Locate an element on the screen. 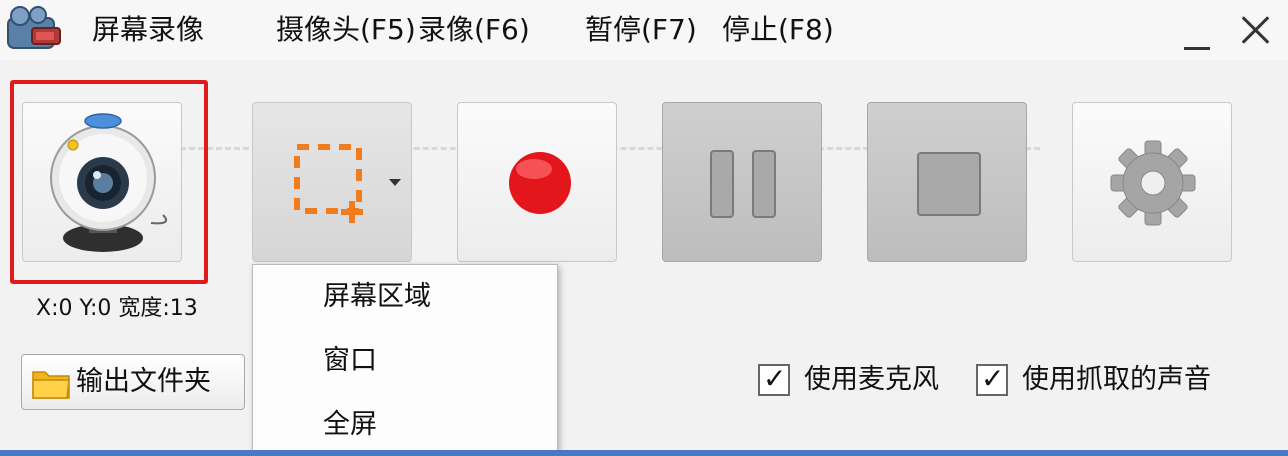 Image resolution: width=1288 pixels, height=456 pixels. pause-icon is located at coordinates (743, 184).